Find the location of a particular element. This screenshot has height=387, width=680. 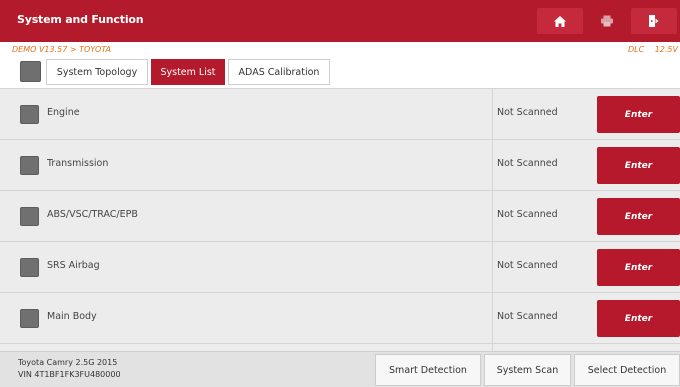

dlc-status: DLC 12.5V is located at coordinates (653, 49).